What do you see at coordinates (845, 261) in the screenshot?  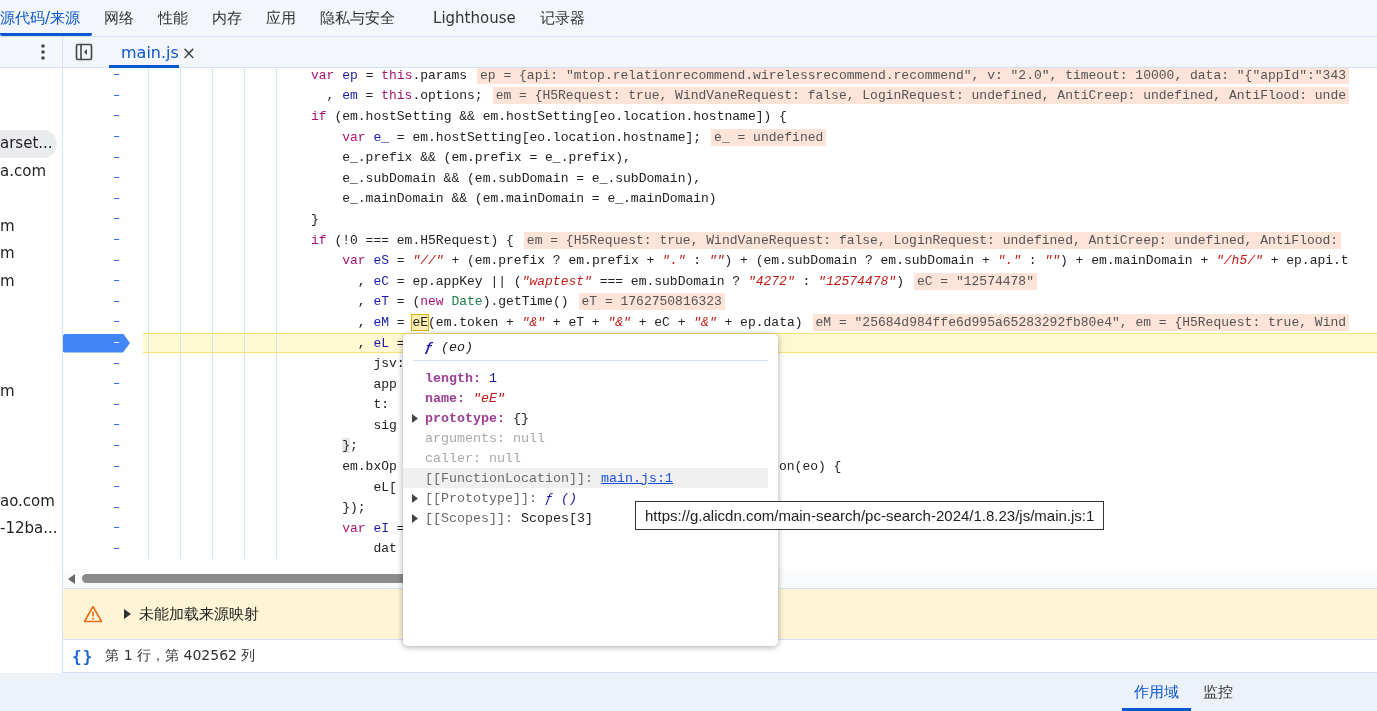 I see `code-line: var eS = "//" + (em.prefix ? em.prefix + "." : "") + (em.subDomain ? em.subDomain + "." : "") + em.mainDomain + "/h5/" + ep.api.t` at bounding box center [845, 261].